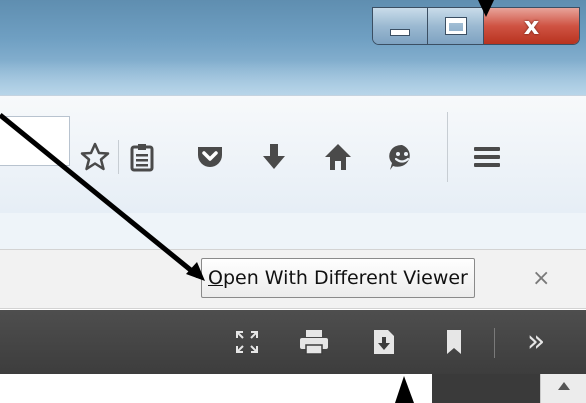  I want to click on bookmark-icon, so click(454, 342).